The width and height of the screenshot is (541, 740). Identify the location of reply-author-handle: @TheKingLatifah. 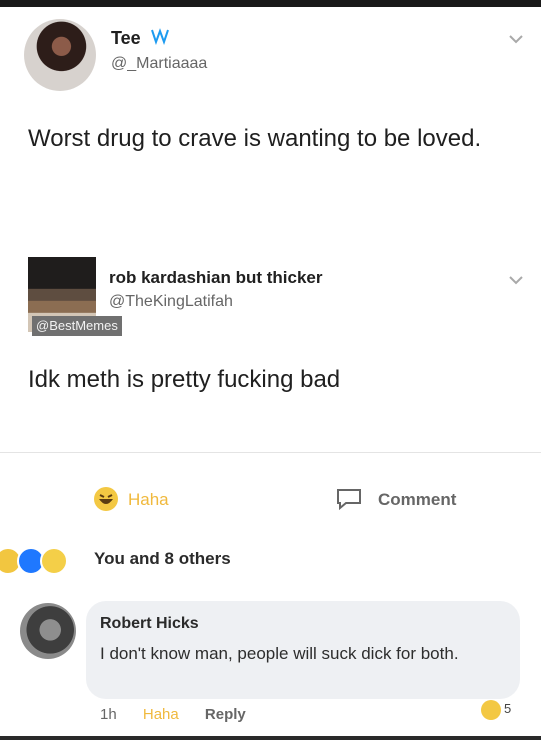
(171, 302).